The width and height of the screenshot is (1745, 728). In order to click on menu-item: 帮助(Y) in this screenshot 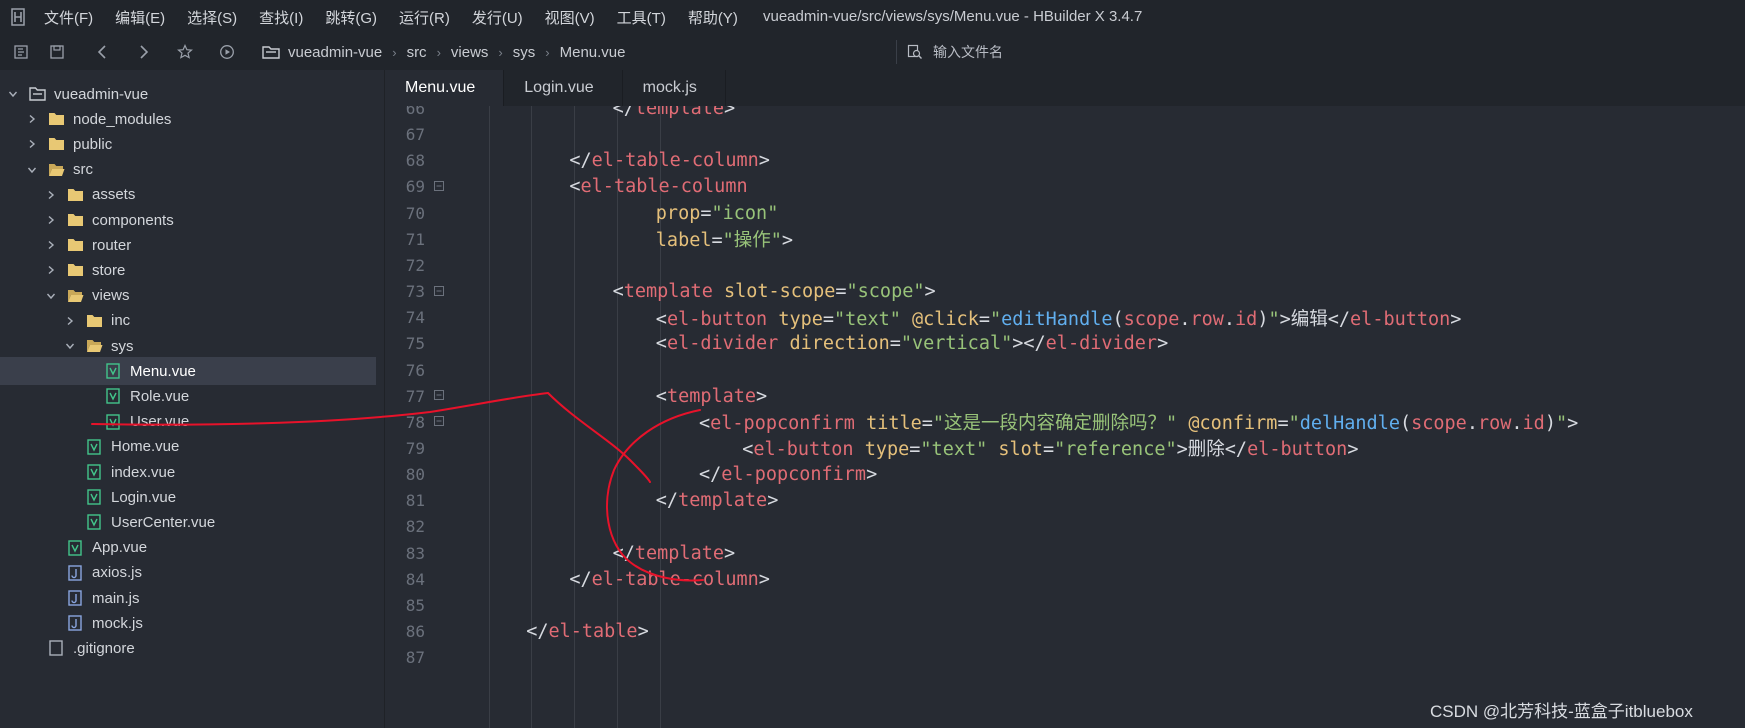, I will do `click(713, 17)`.